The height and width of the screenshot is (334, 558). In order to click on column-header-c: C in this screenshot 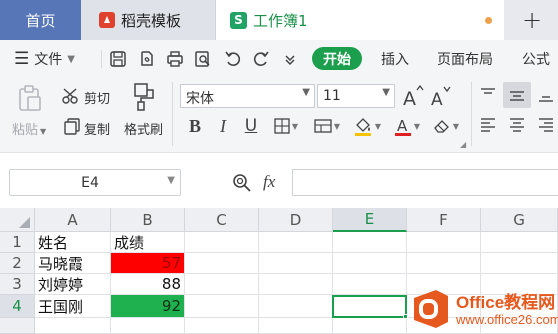, I will do `click(222, 220)`.